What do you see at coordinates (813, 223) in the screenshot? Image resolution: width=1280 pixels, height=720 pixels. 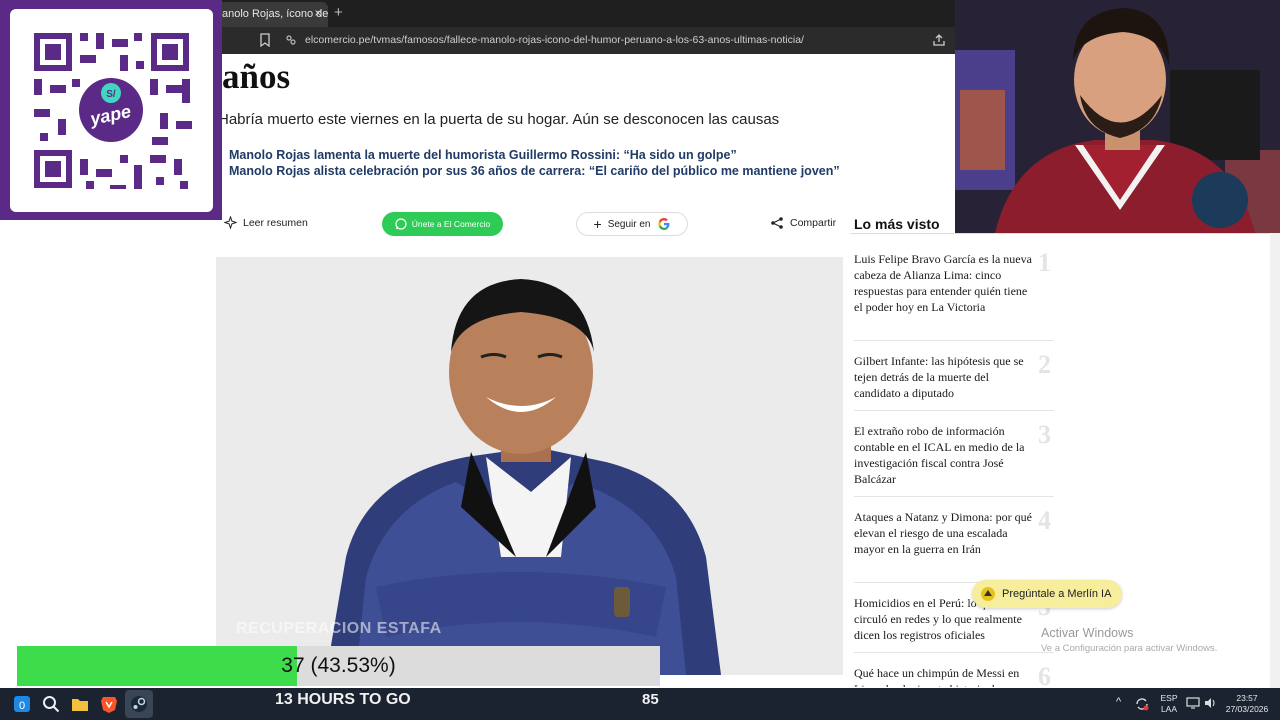 I see `share-label: Compartir` at bounding box center [813, 223].